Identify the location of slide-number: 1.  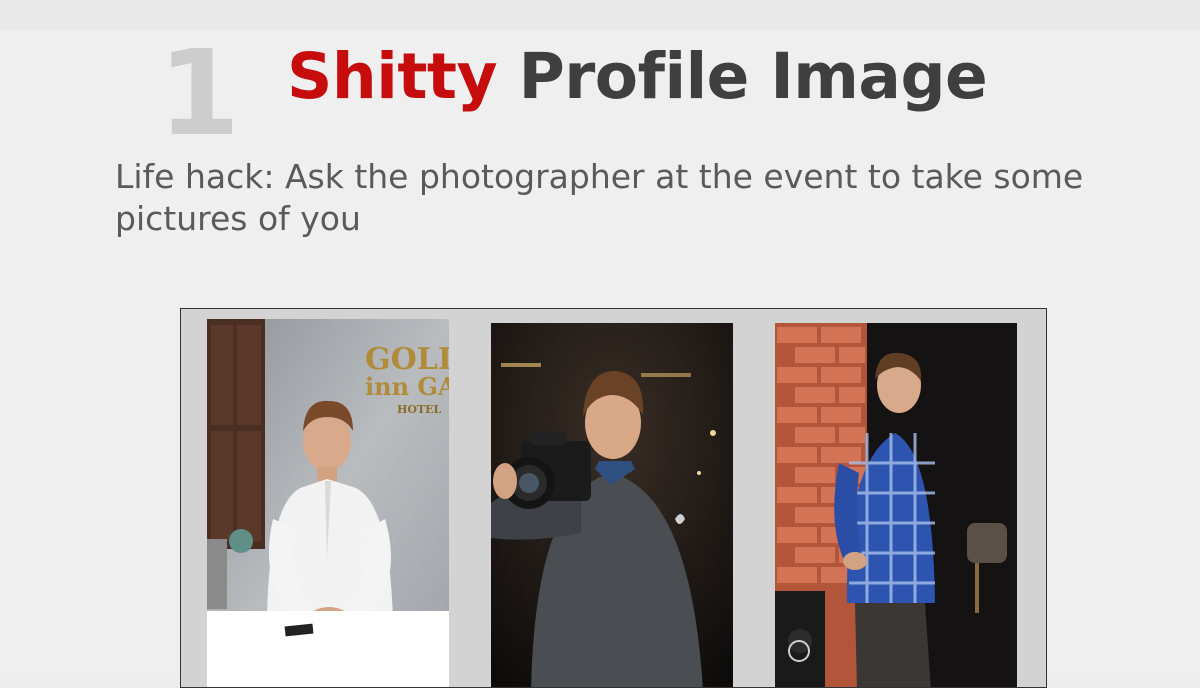
(199, 93).